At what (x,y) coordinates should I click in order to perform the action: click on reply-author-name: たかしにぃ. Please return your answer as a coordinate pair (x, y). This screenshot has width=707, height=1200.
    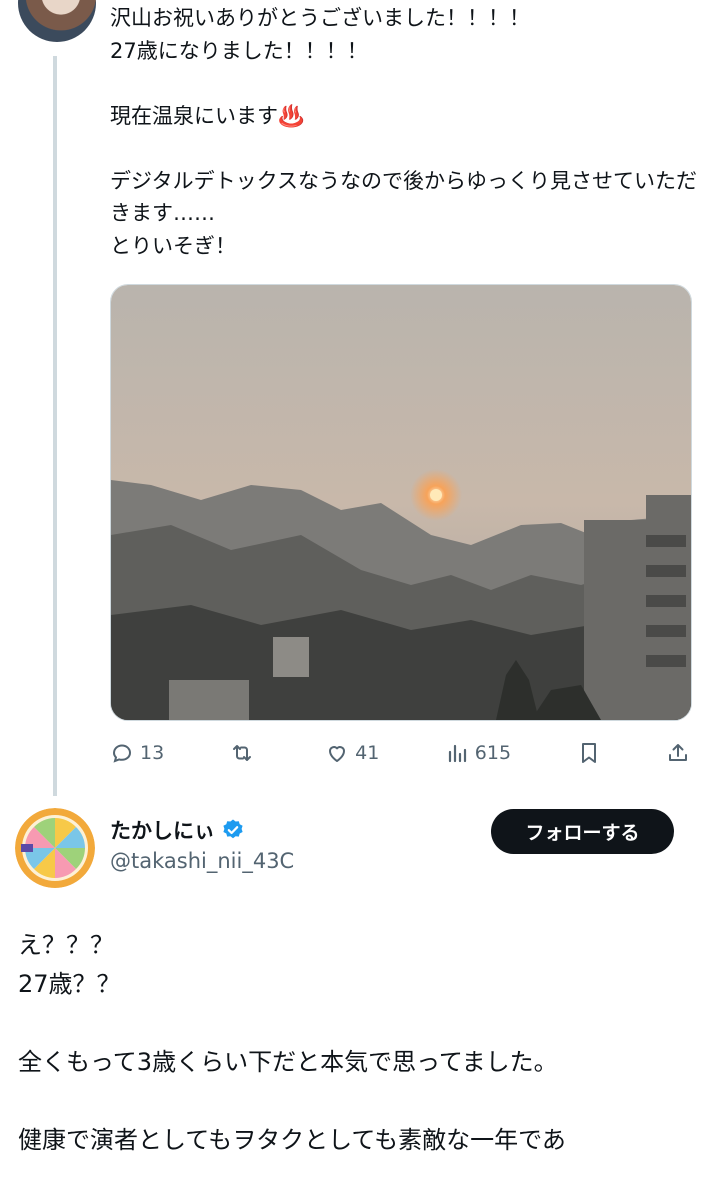
    Looking at the image, I should click on (177, 830).